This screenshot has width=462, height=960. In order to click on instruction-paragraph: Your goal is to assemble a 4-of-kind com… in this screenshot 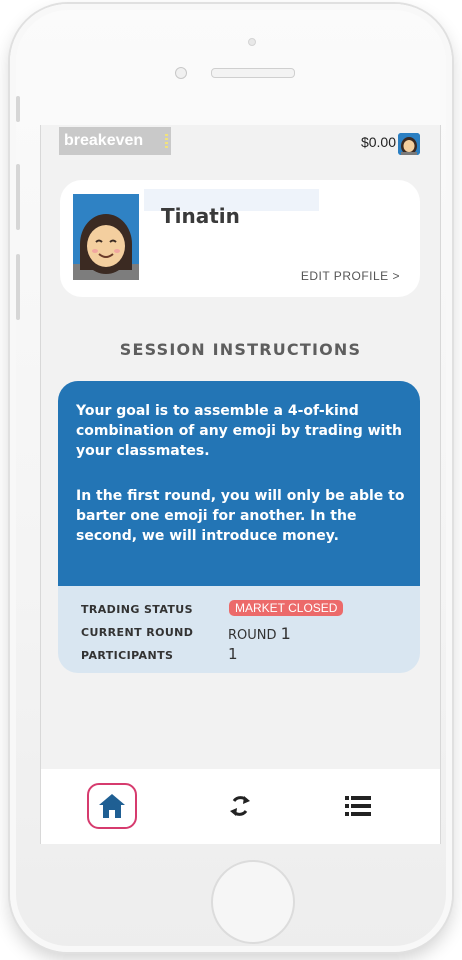, I will do `click(239, 431)`.